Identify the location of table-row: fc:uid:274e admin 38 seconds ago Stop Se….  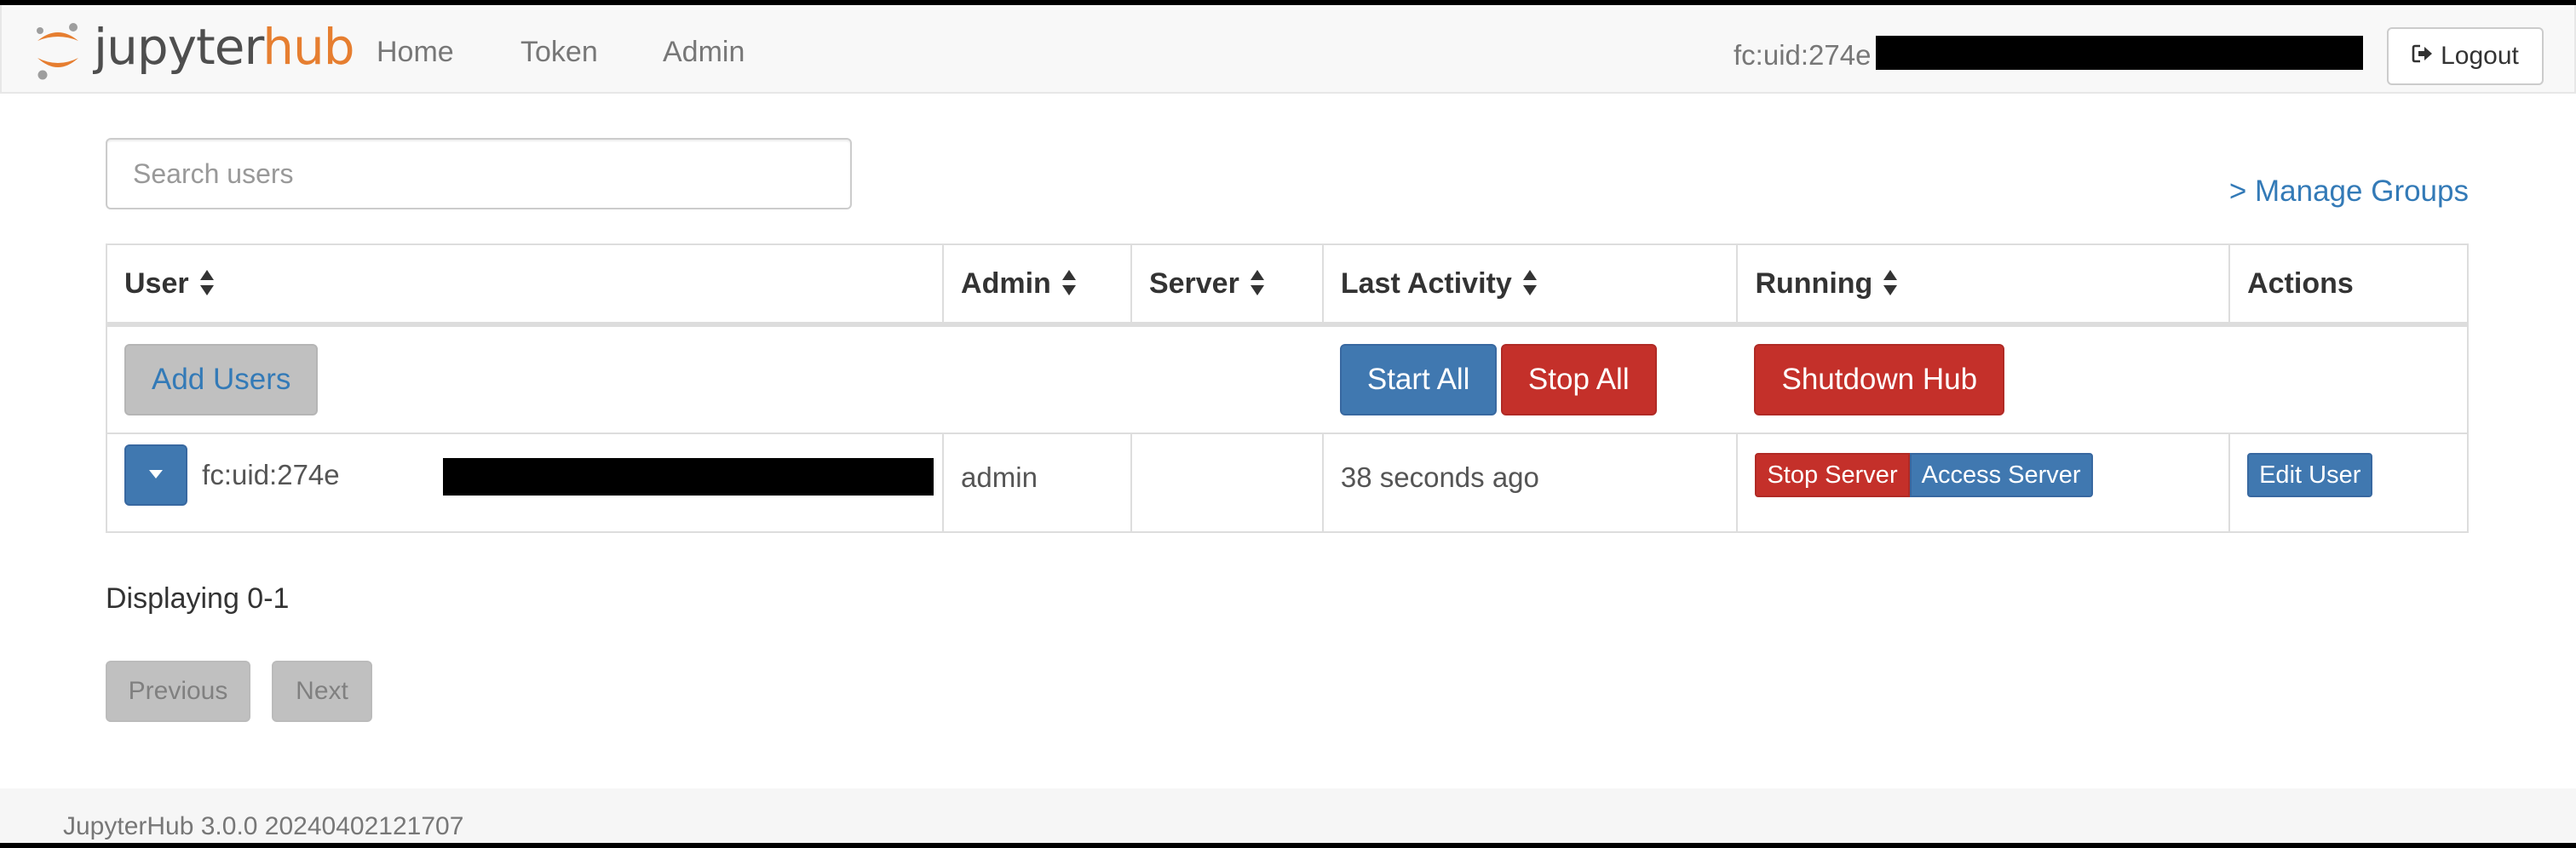
(1287, 483).